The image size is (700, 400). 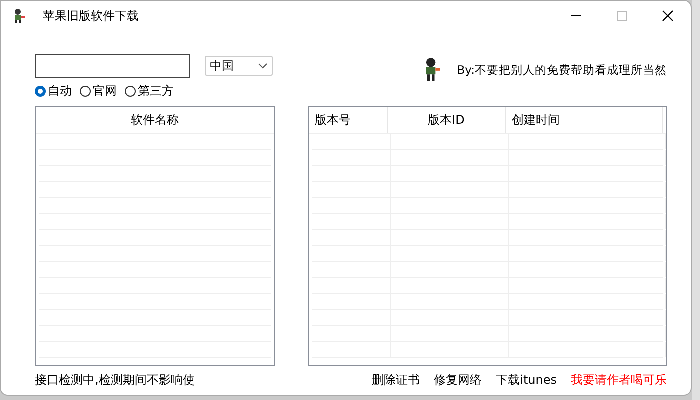 What do you see at coordinates (155, 120) in the screenshot?
I see `column-header: 软件名称` at bounding box center [155, 120].